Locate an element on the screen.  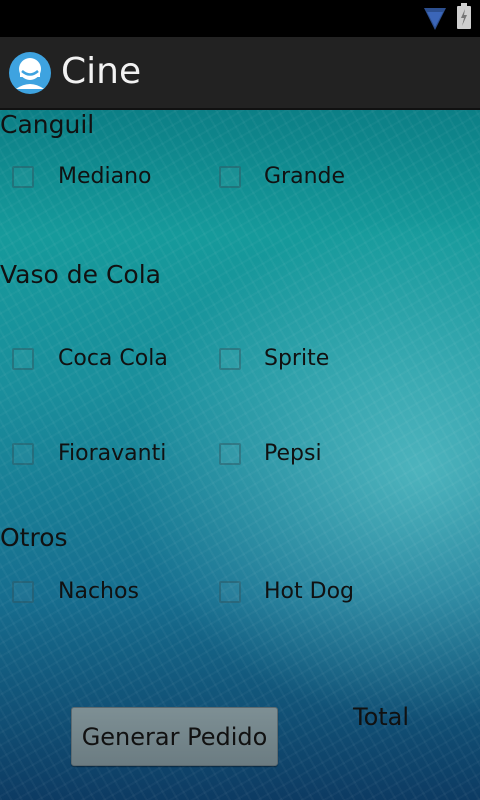
checkbox-mediano is located at coordinates (23, 177).